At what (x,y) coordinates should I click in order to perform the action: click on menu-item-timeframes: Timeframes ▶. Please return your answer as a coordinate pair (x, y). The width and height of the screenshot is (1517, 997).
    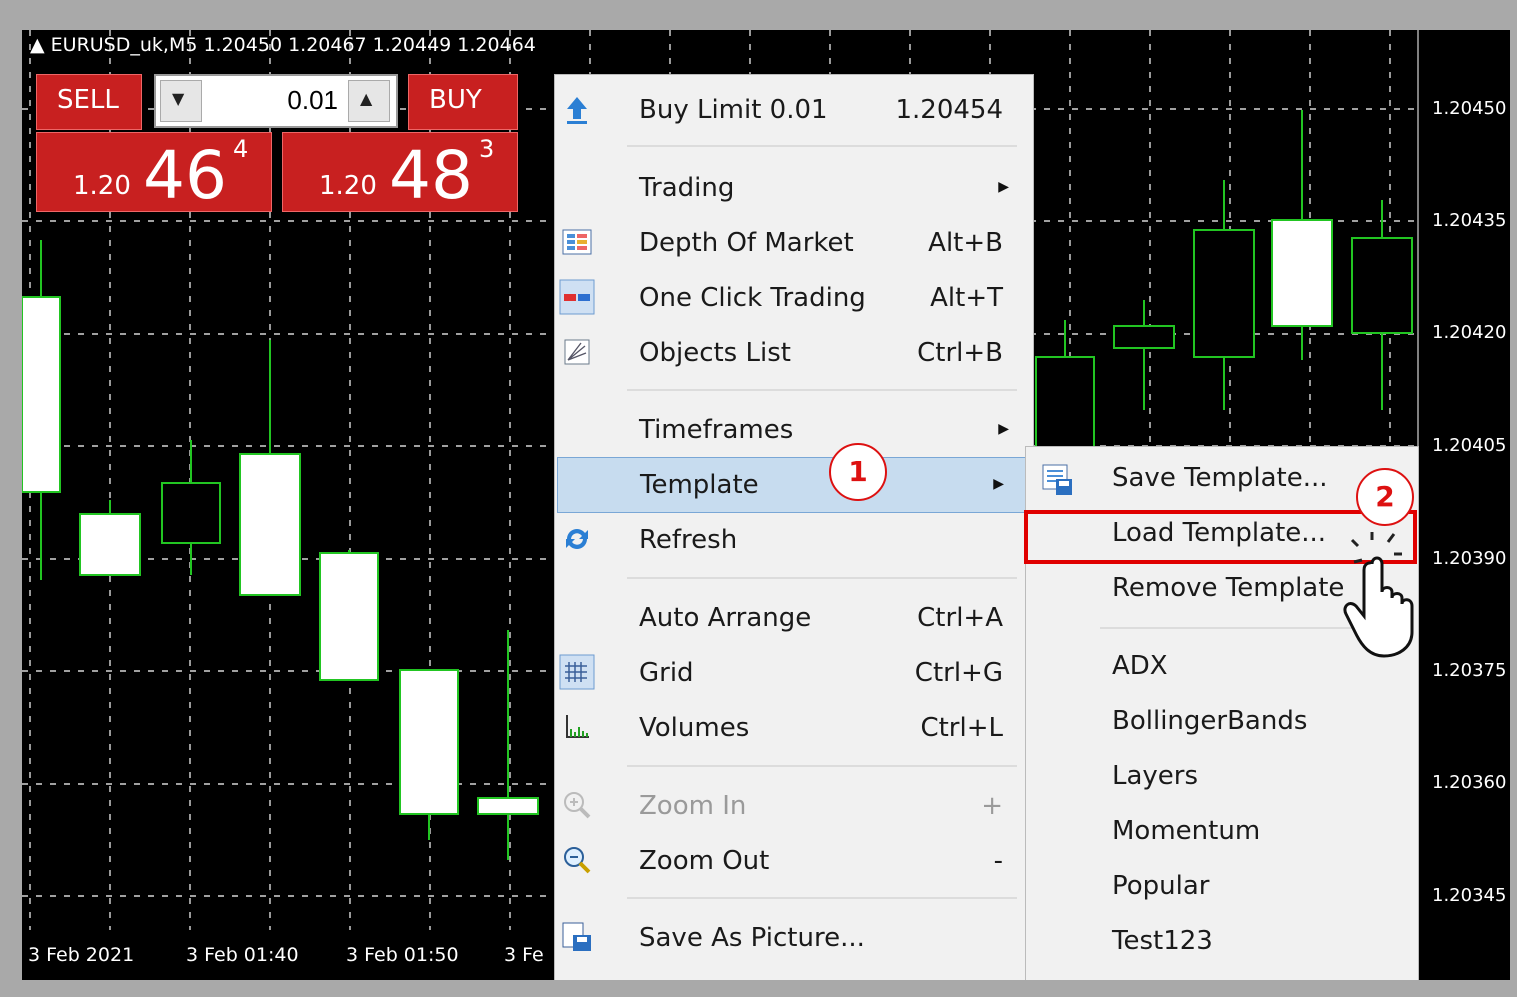
    Looking at the image, I should click on (794, 430).